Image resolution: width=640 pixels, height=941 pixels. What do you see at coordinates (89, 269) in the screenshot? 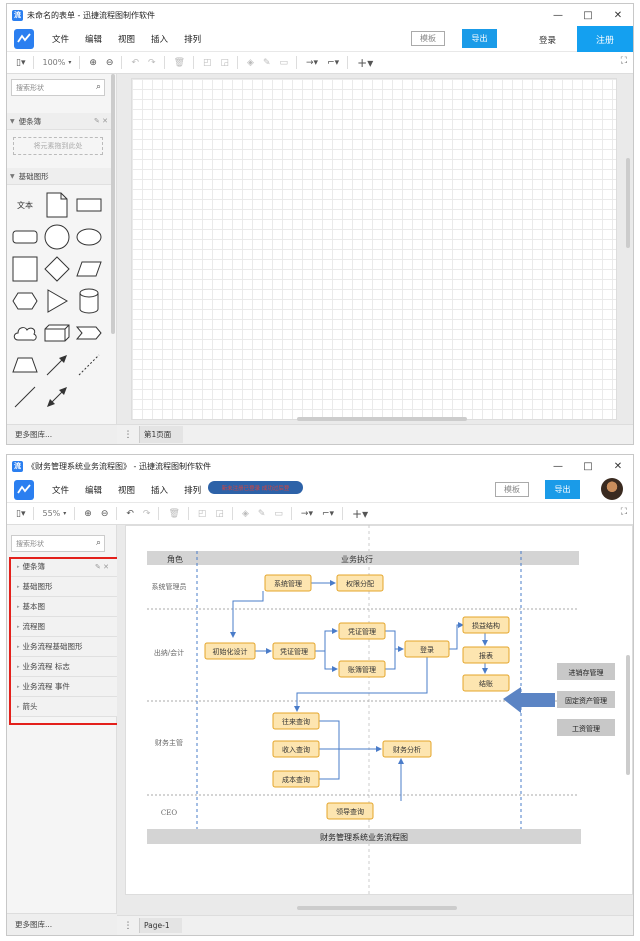
I see `shape-parallelogram` at bounding box center [89, 269].